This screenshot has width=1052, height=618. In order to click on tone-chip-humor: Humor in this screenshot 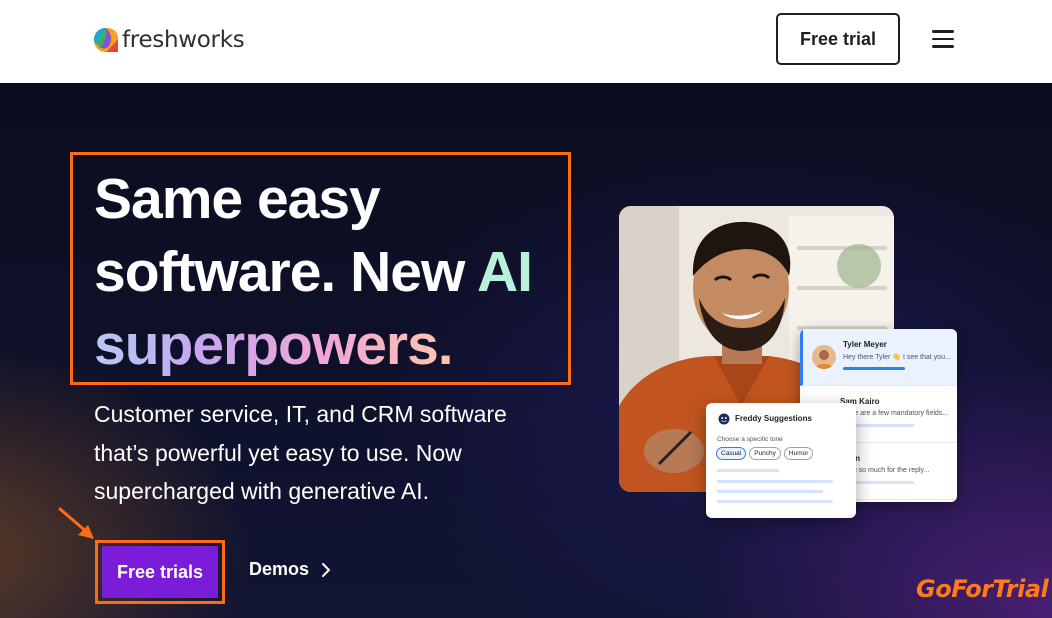, I will do `click(798, 453)`.